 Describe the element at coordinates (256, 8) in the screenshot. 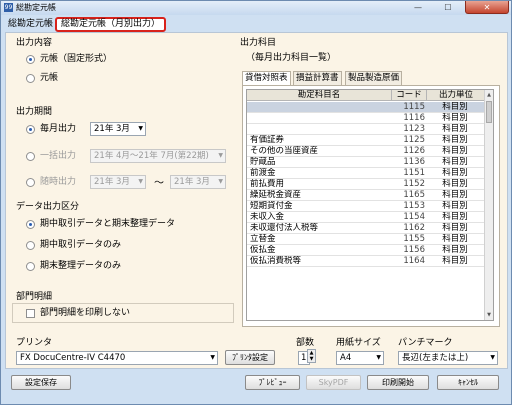

I see `title-bar: 99 総勘定元帳 — ☐ ✕` at that location.